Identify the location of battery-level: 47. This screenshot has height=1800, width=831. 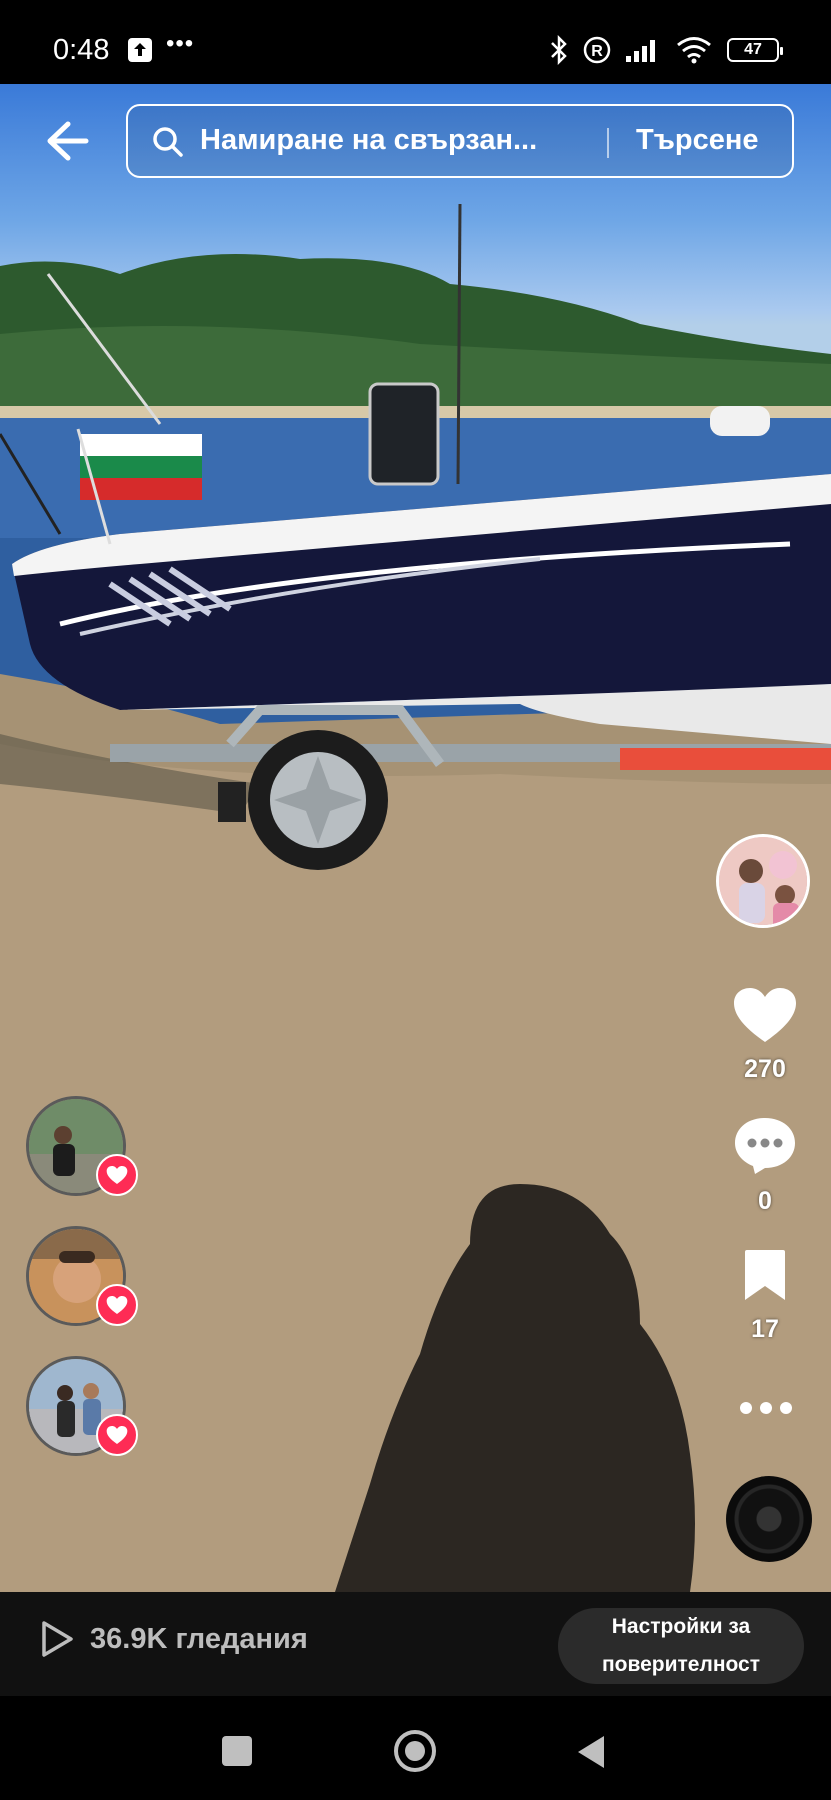
(753, 49).